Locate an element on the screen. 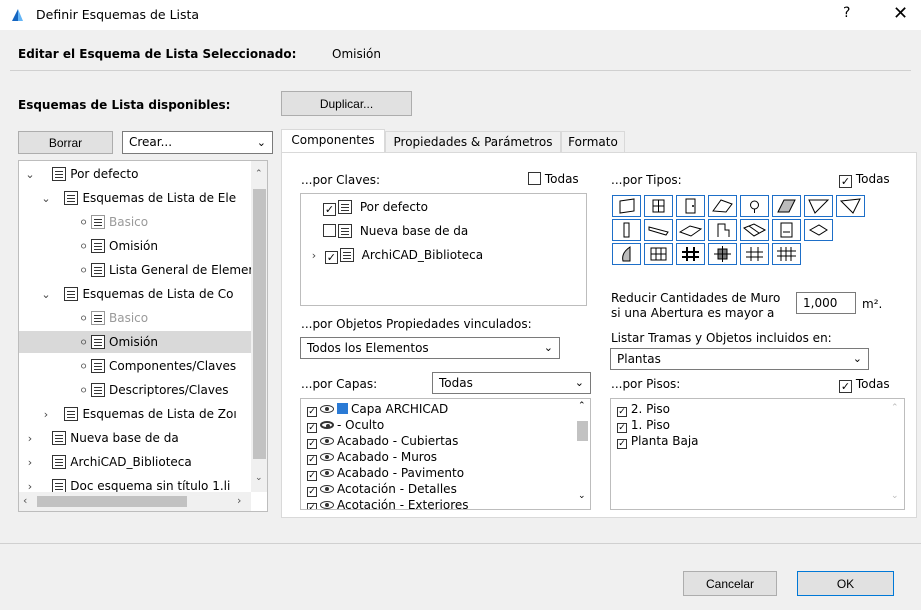  shell-type-icon is located at coordinates (818, 206).